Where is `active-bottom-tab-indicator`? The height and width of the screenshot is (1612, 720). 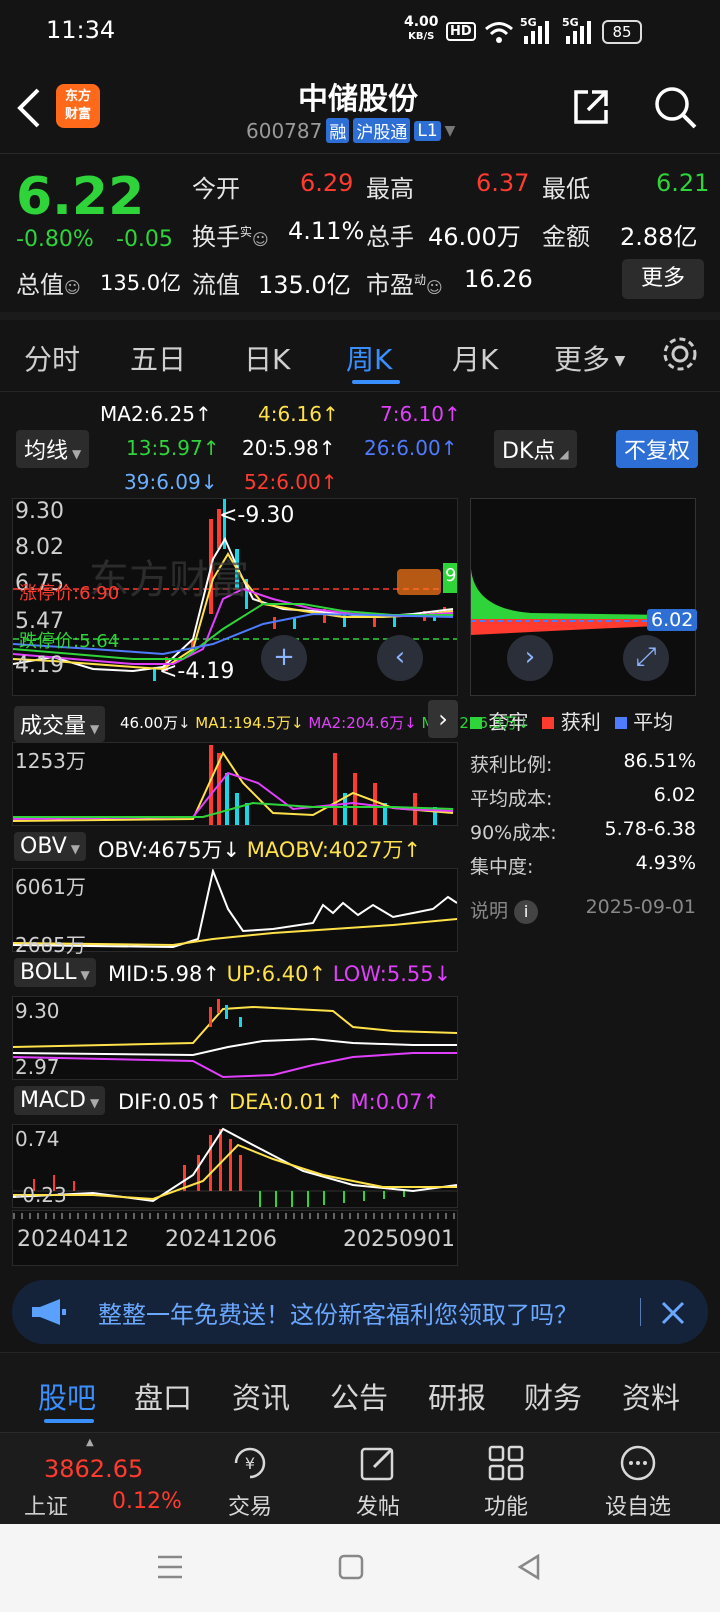 active-bottom-tab-indicator is located at coordinates (69, 1421).